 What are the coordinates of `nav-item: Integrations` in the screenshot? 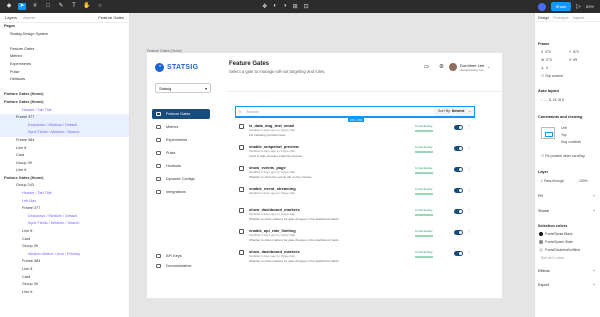 It's located at (181, 192).